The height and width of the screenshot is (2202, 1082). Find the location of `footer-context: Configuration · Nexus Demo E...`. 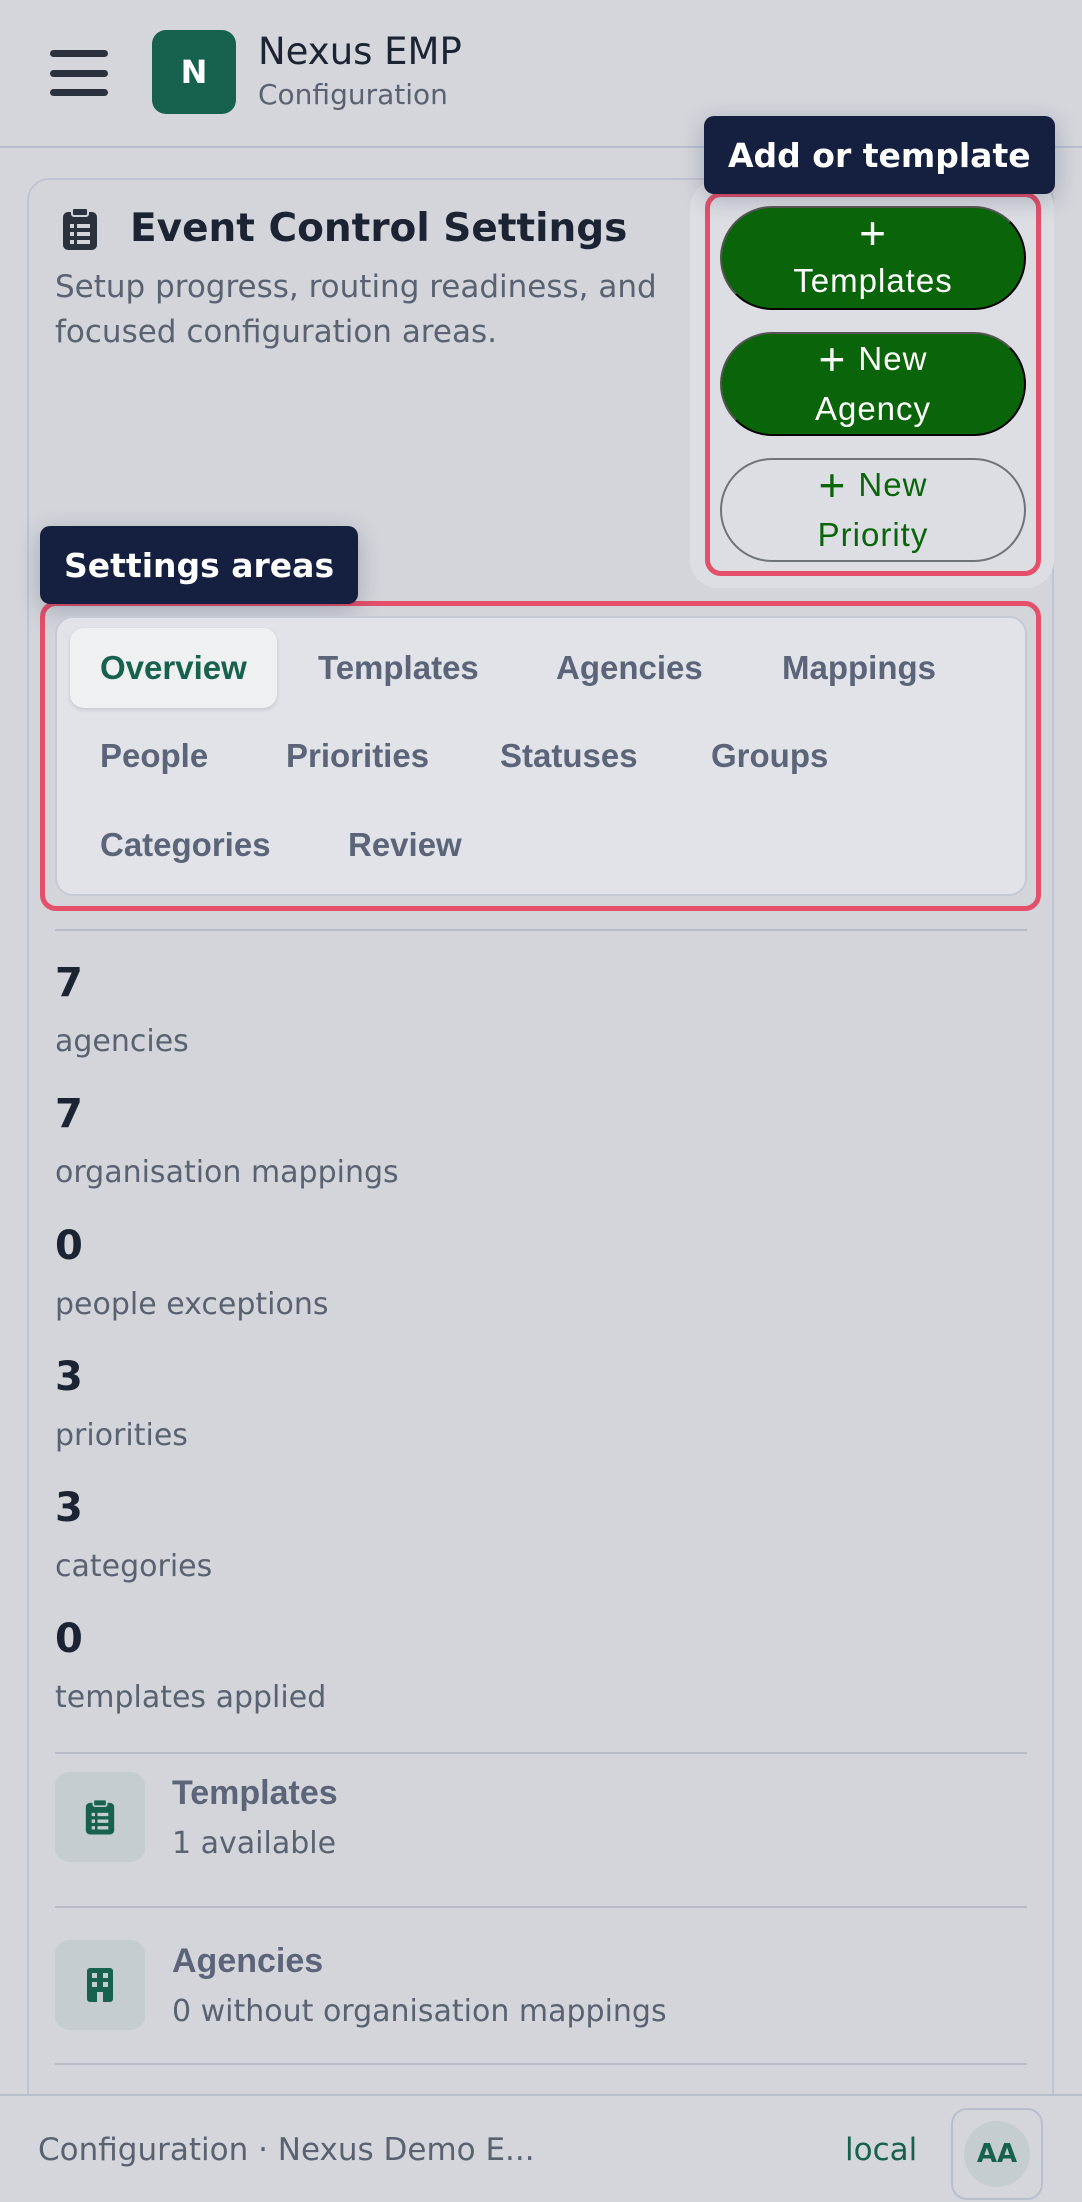

footer-context: Configuration · Nexus Demo E... is located at coordinates (286, 2150).